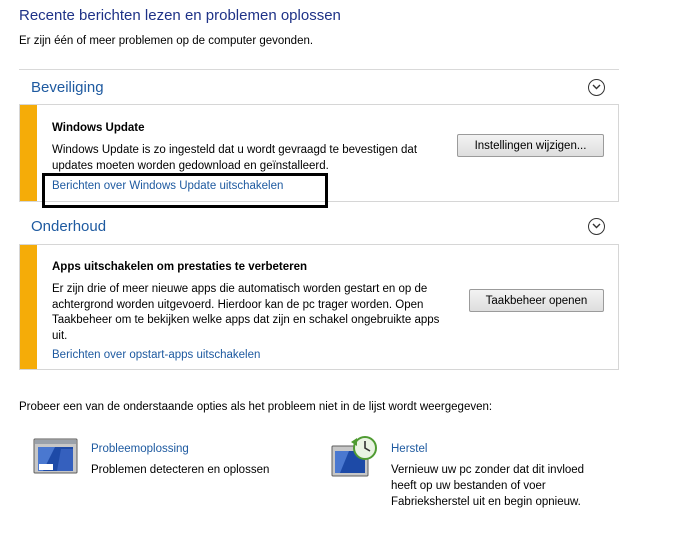  Describe the element at coordinates (56, 456) in the screenshot. I see `troubleshooting-icon` at that location.